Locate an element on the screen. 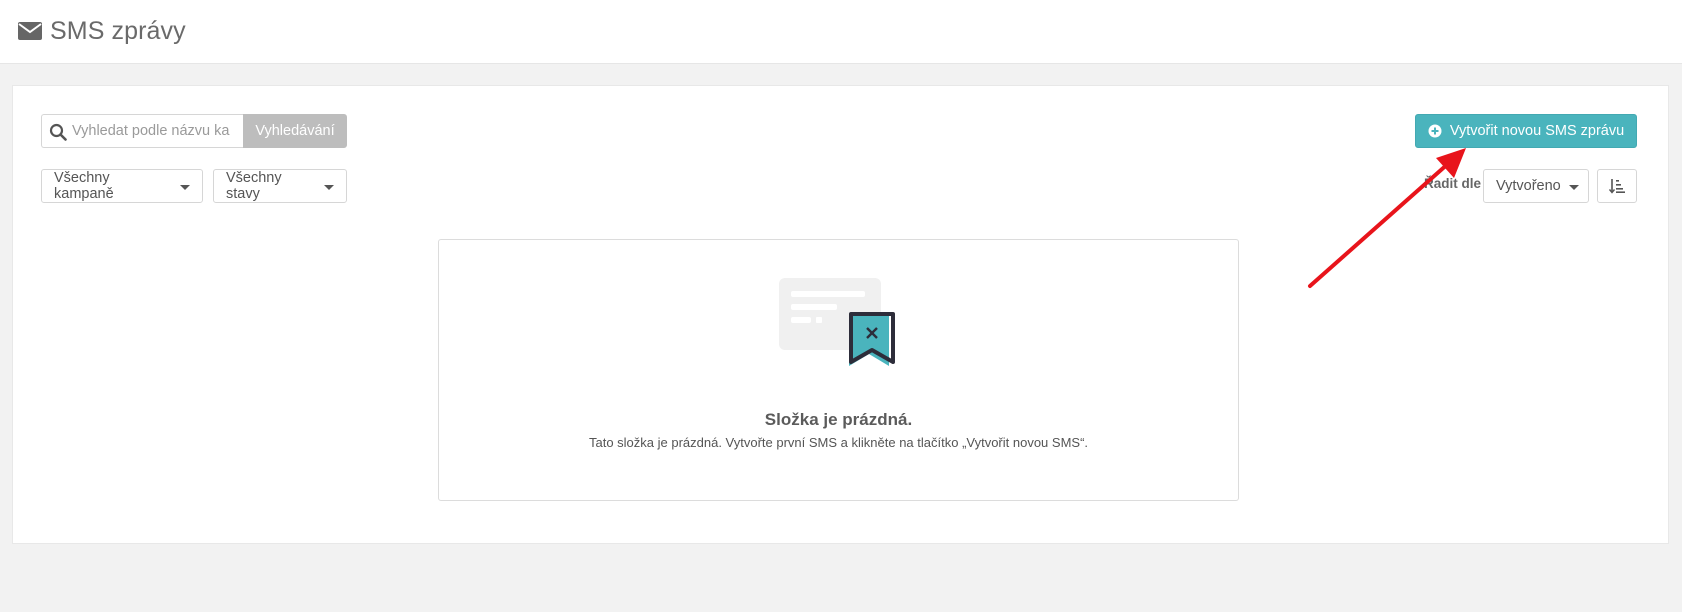  sort-direction-button is located at coordinates (1617, 186).